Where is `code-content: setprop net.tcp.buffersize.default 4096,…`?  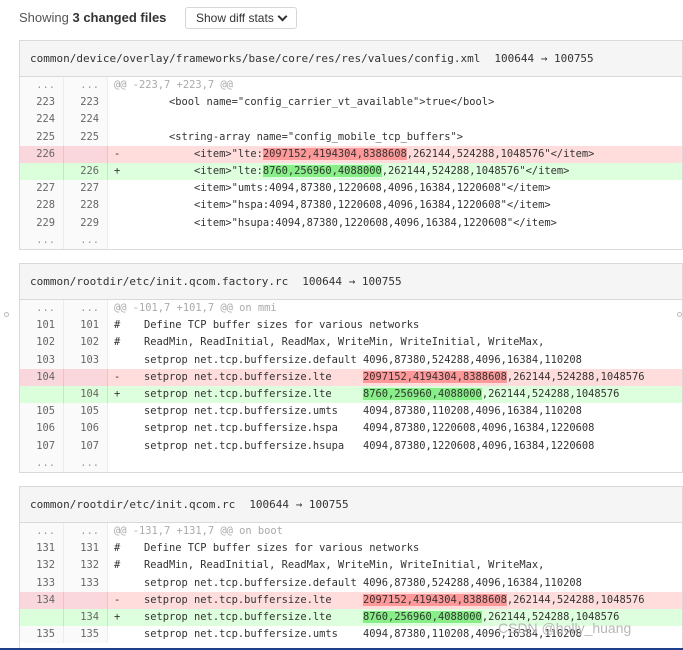
code-content: setprop net.tcp.buffersize.default 4096,… is located at coordinates (395, 360).